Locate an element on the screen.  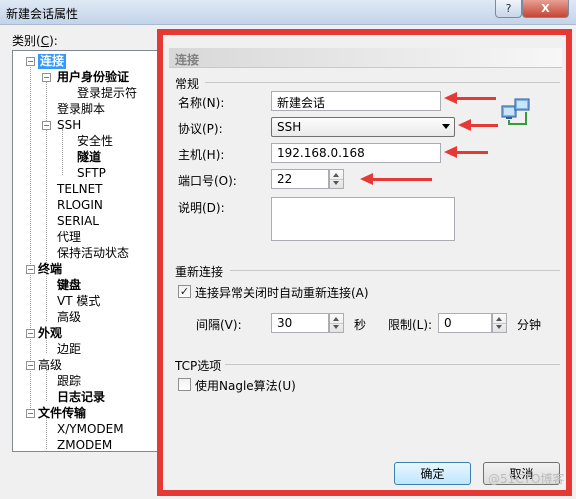
name-input: 新建会话 is located at coordinates (356, 101).